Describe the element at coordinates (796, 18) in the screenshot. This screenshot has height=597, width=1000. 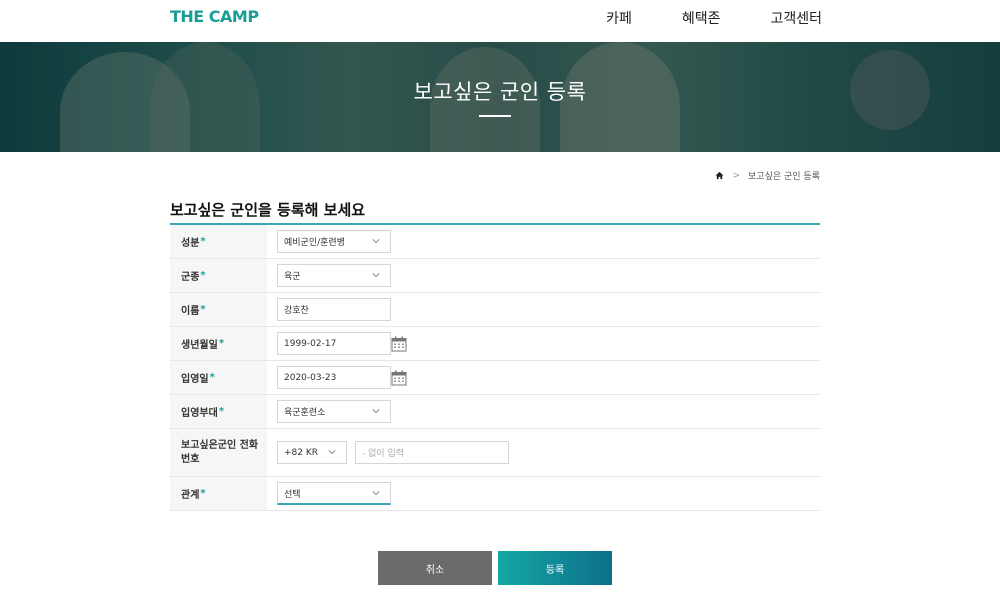
I see `nav-support: 고객센터` at that location.